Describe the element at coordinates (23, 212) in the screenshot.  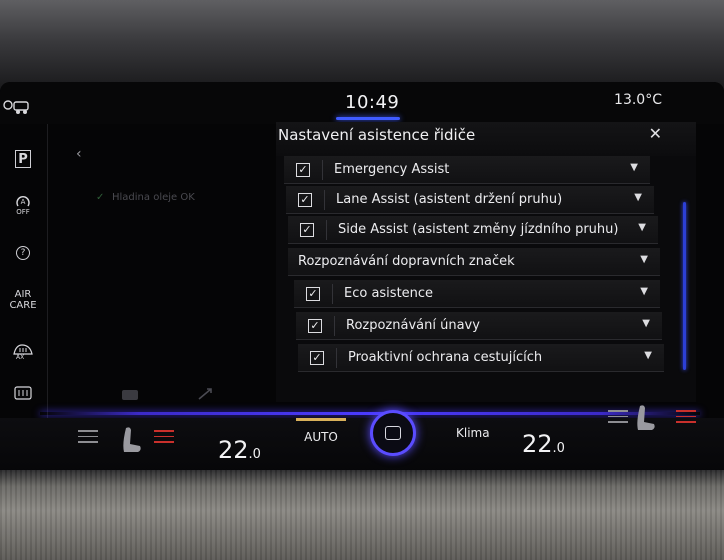
I see `auto-hold-off-label: OFF` at that location.